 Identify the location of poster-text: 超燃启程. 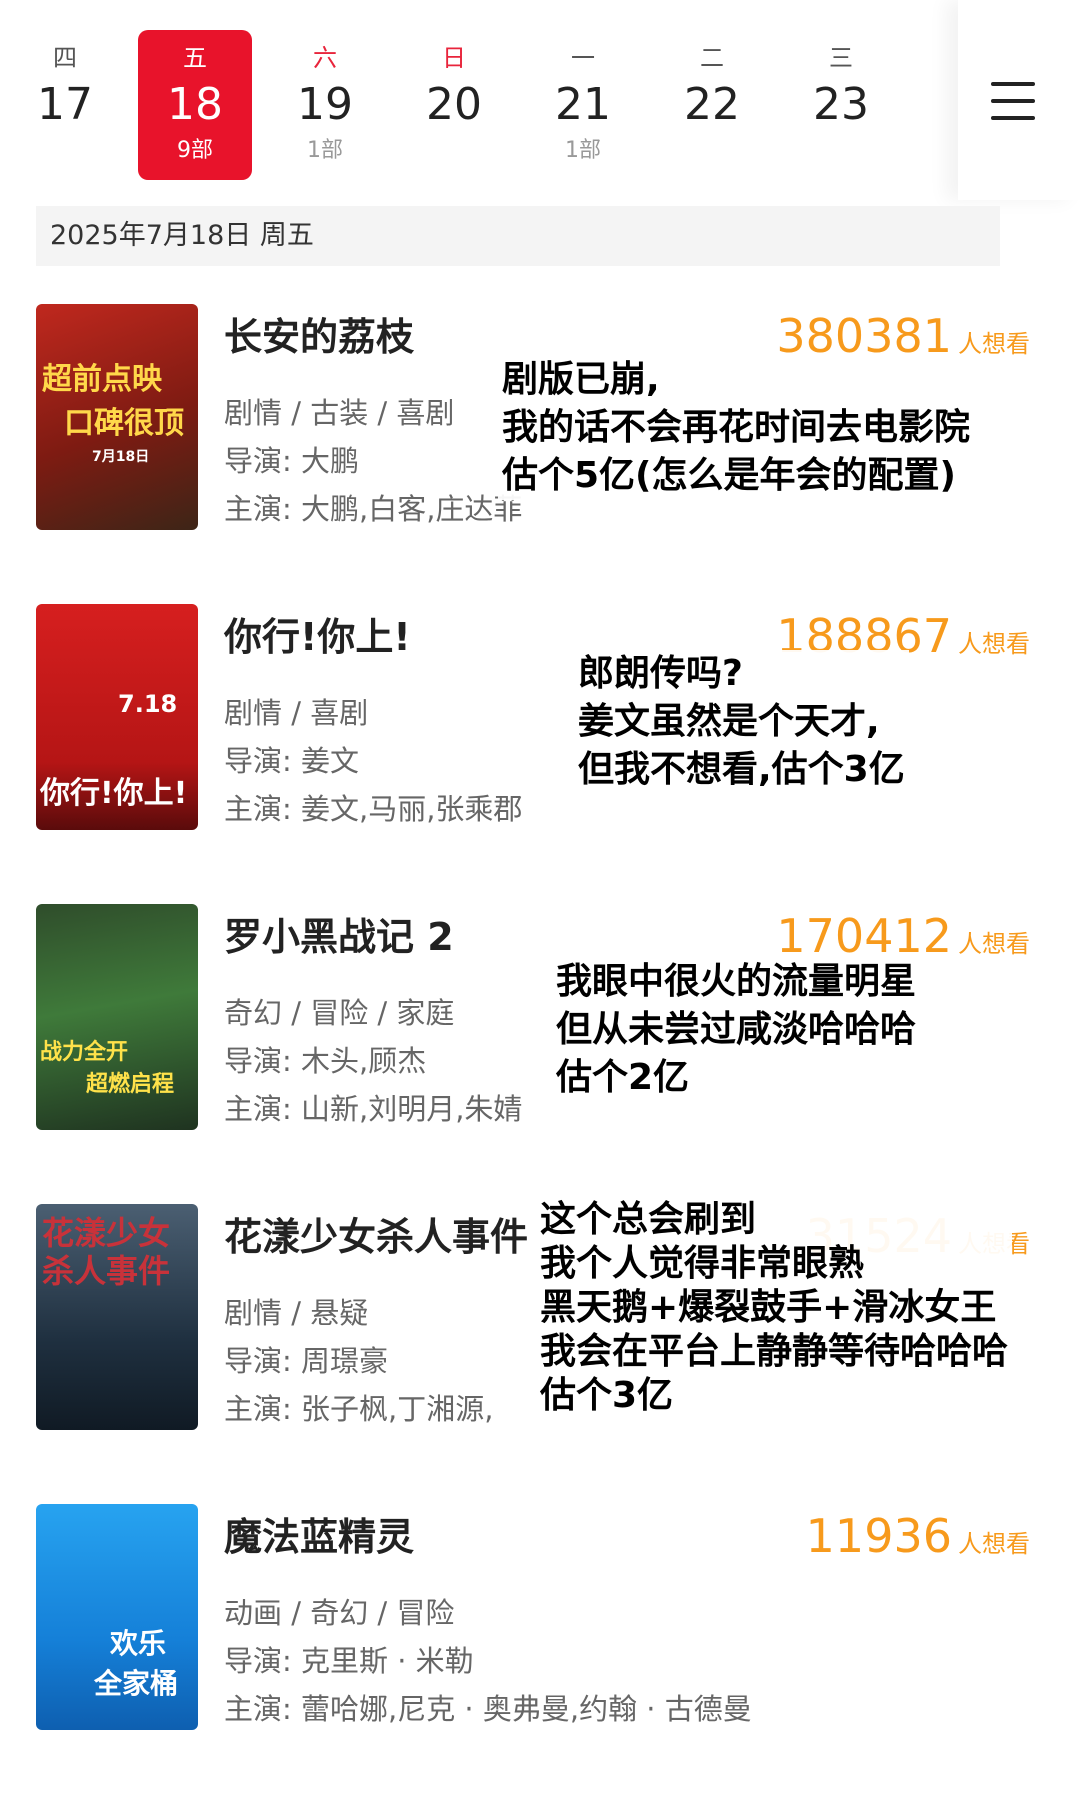
(130, 1084).